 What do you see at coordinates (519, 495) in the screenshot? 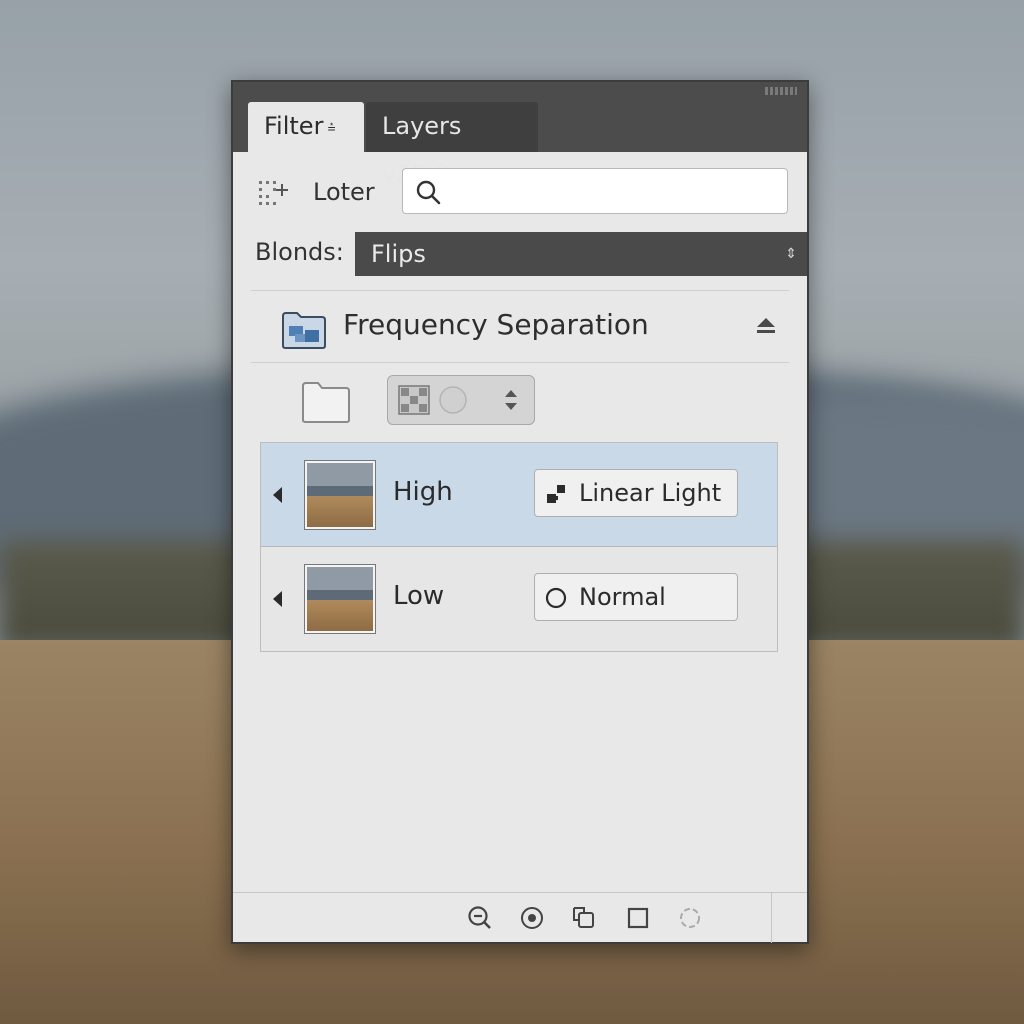
I see `layer-row: High Linear Light` at bounding box center [519, 495].